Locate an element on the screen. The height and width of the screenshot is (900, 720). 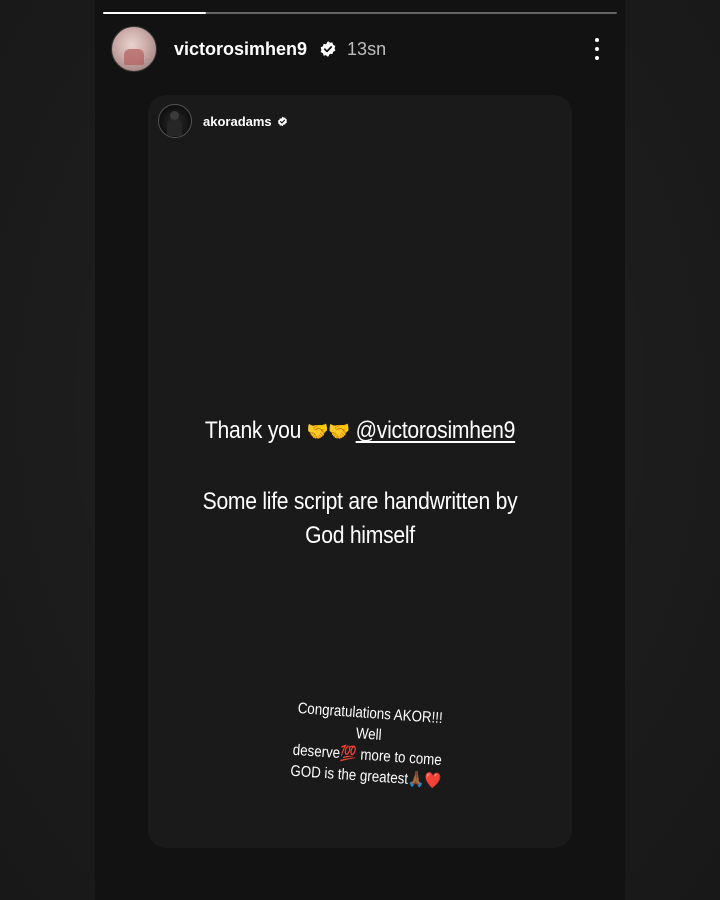
story-timestamp: 13sn is located at coordinates (367, 48).